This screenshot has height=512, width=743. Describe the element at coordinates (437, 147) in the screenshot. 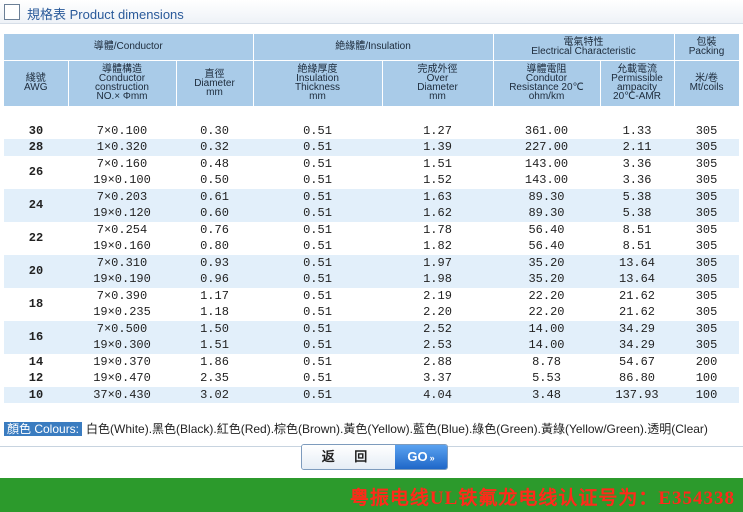

I see `over-diameter-cell: 1.39` at that location.